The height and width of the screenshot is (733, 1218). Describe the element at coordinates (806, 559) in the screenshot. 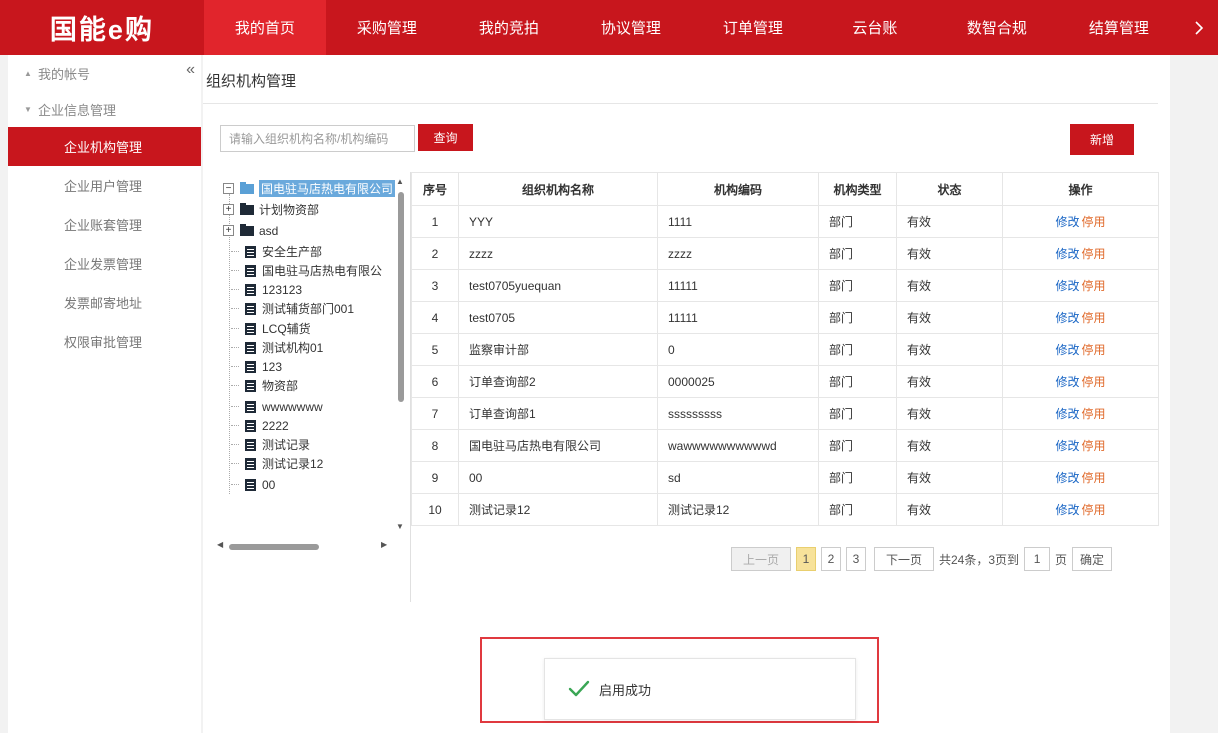

I see `page-button-1: 1` at that location.